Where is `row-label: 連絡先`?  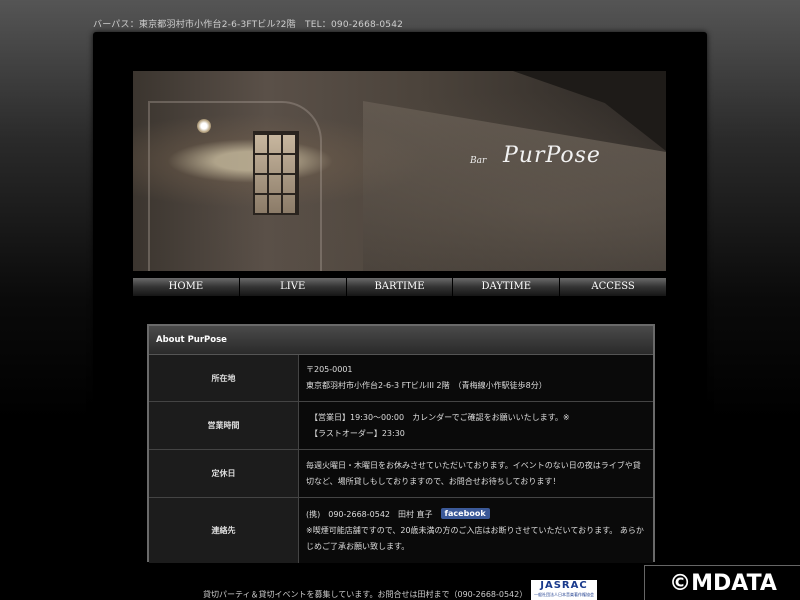 row-label: 連絡先 is located at coordinates (224, 530).